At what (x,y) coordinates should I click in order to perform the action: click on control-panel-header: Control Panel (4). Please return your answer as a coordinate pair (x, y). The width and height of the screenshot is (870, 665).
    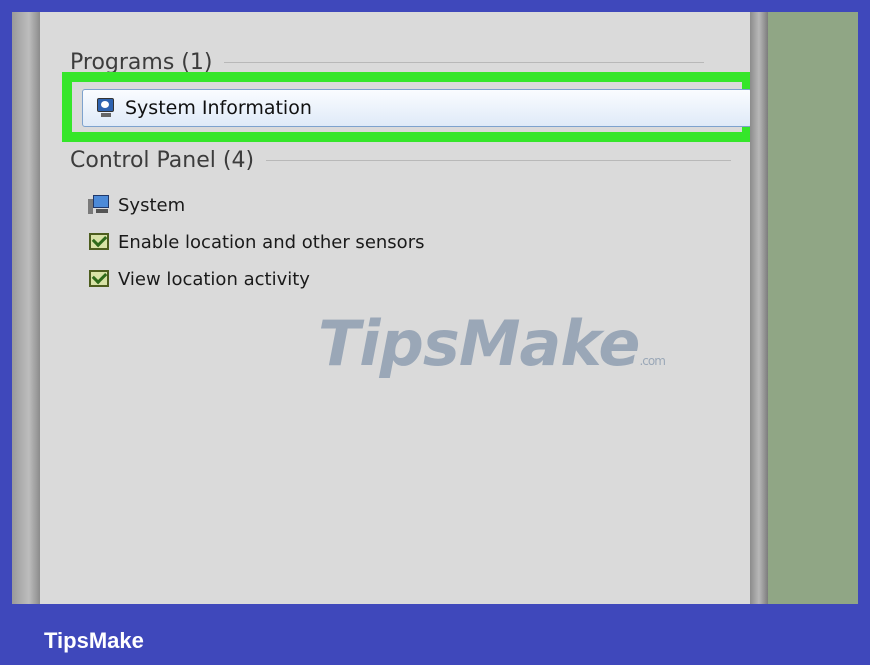
    Looking at the image, I should click on (401, 160).